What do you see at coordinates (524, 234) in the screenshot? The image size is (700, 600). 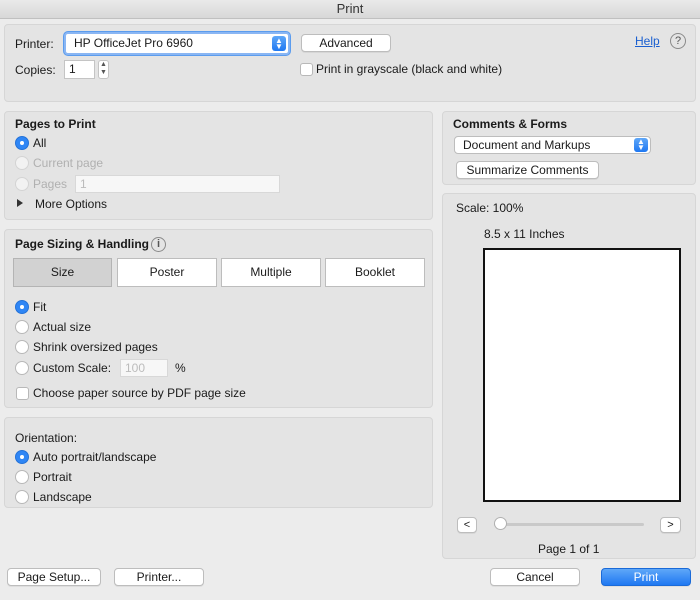 I see `preview-paper-size: 8.5 x 11 Inches` at bounding box center [524, 234].